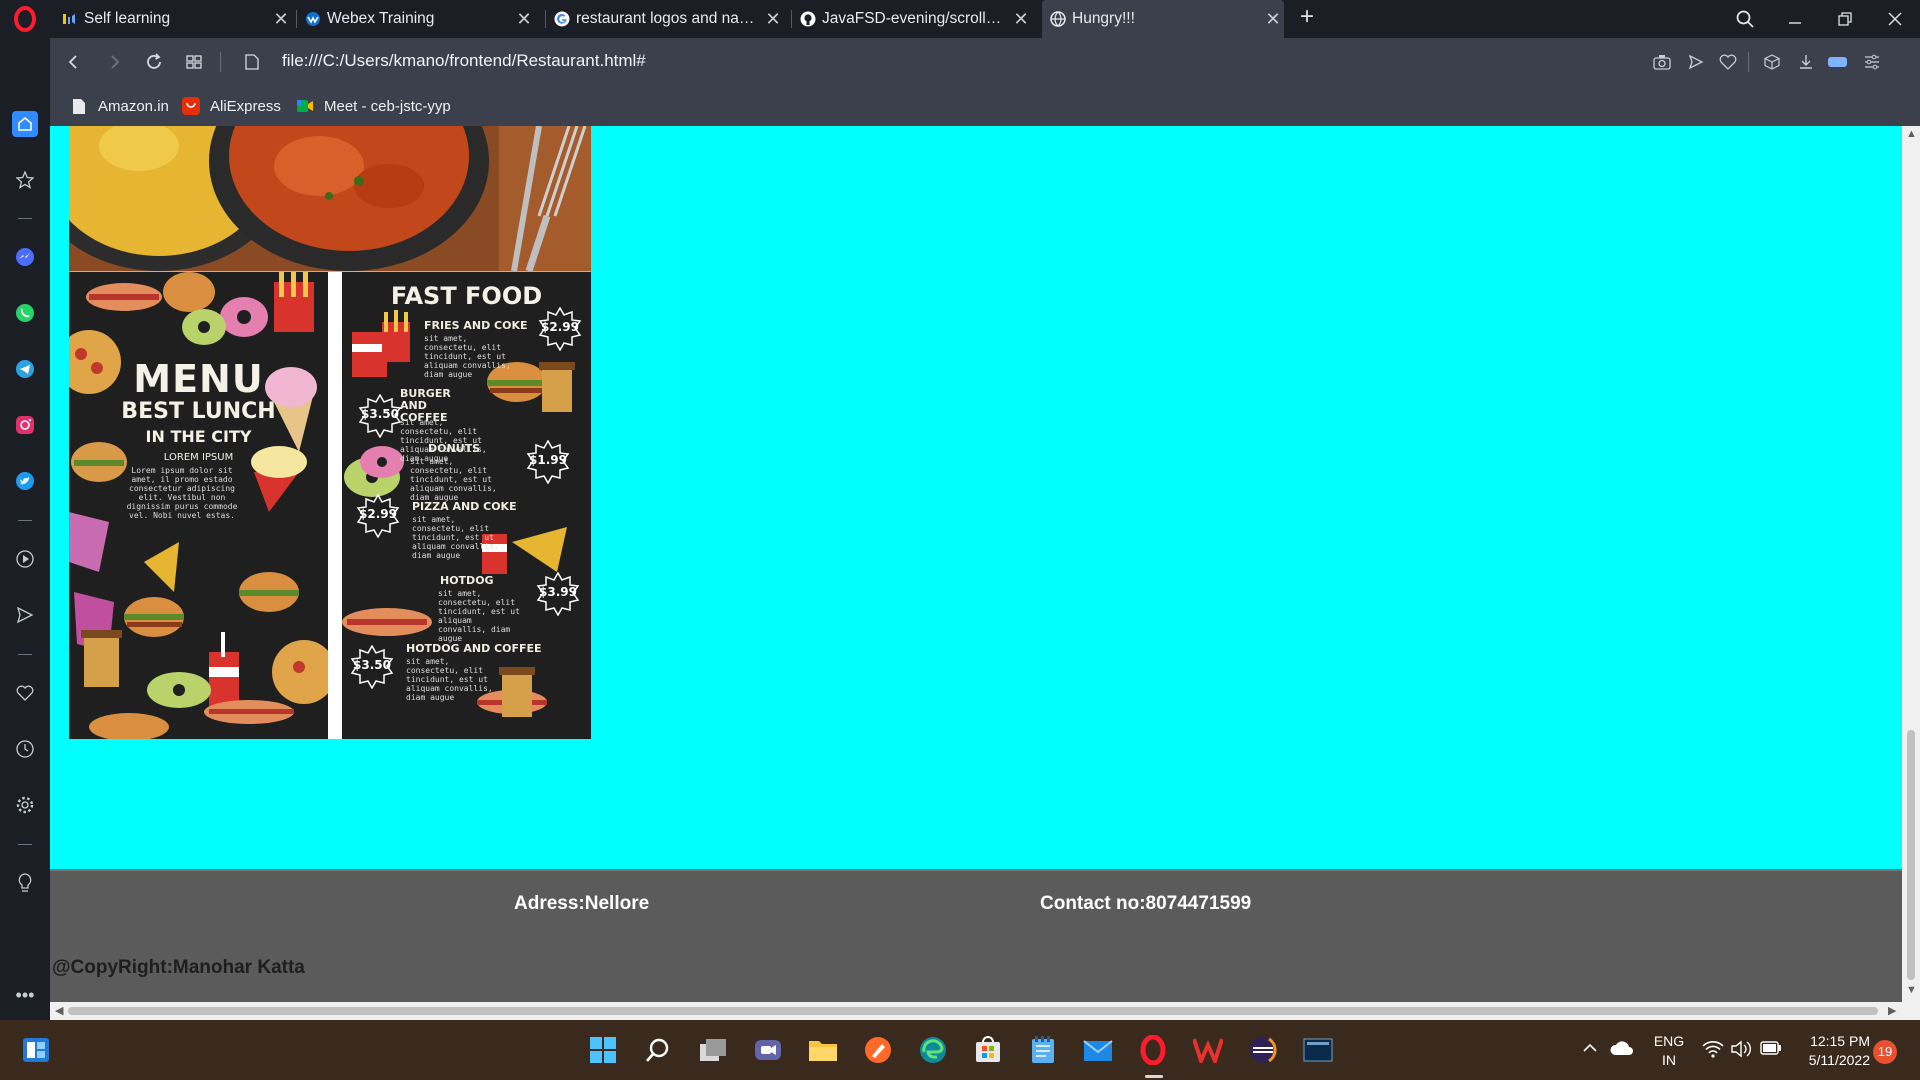  I want to click on system-clock: 12:15 PM 5/11/2022, so click(1835, 1051).